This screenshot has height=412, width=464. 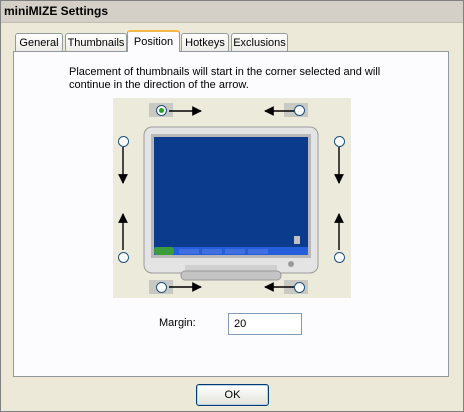 I want to click on radio-bottom-left-vertical, so click(x=123, y=257).